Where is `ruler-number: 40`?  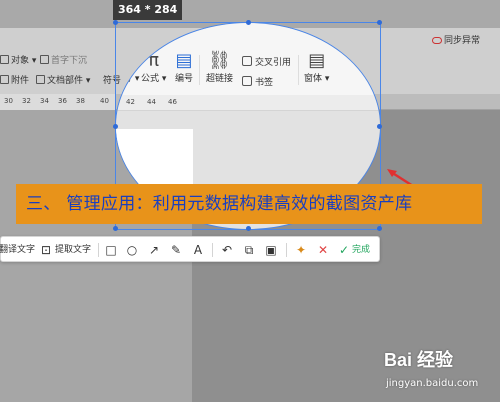
ruler-number: 40 is located at coordinates (104, 101).